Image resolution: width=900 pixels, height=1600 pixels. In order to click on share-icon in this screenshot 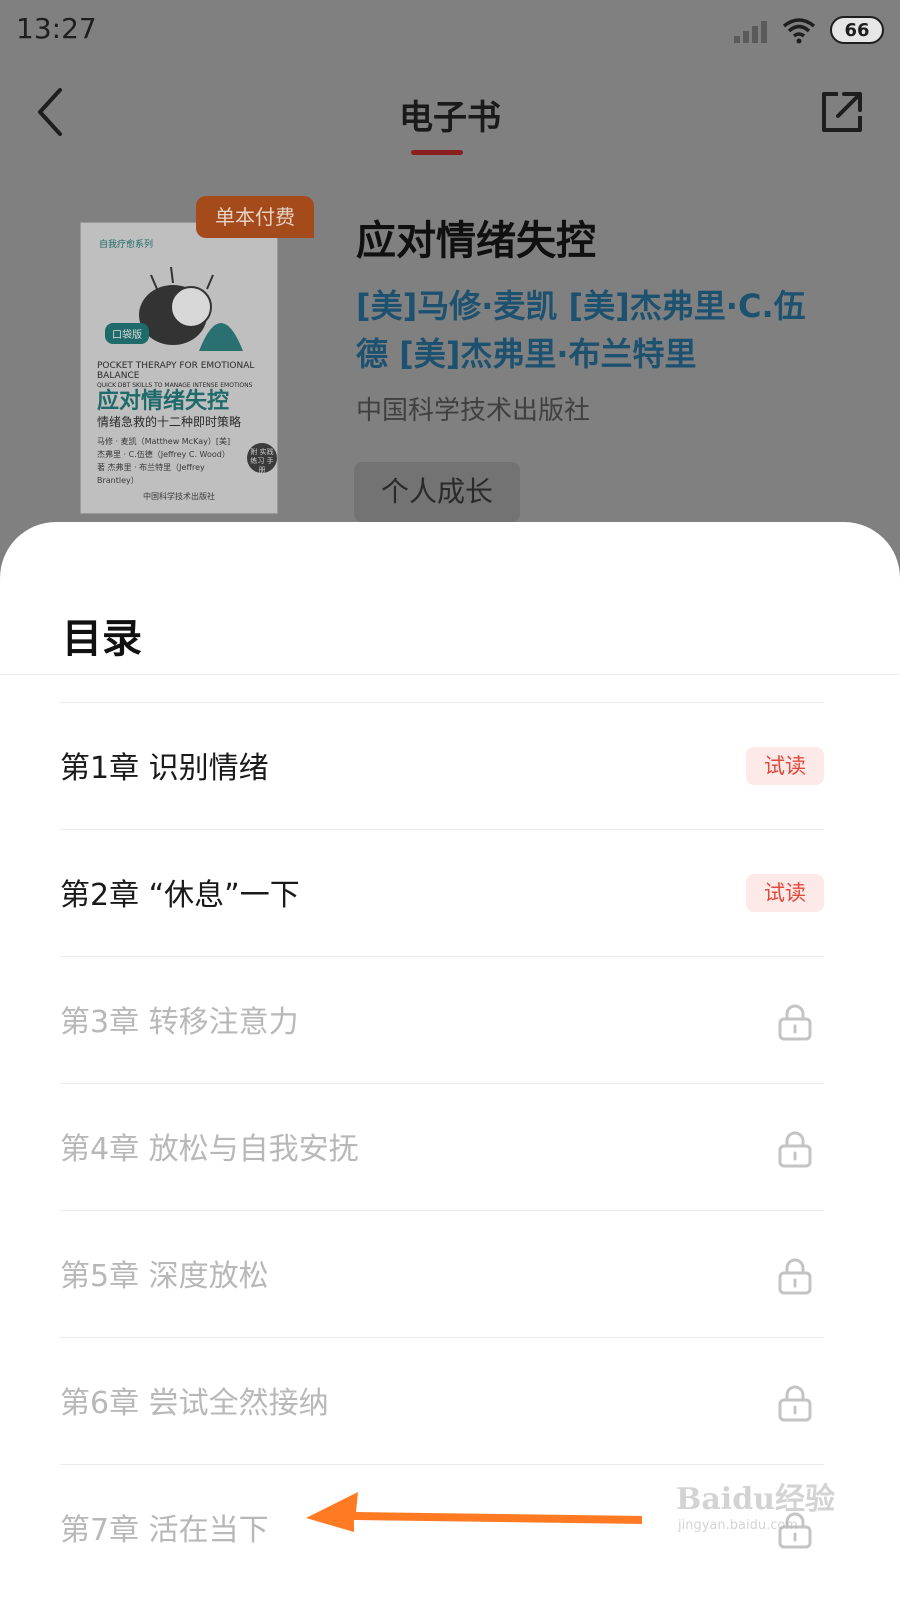, I will do `click(842, 112)`.